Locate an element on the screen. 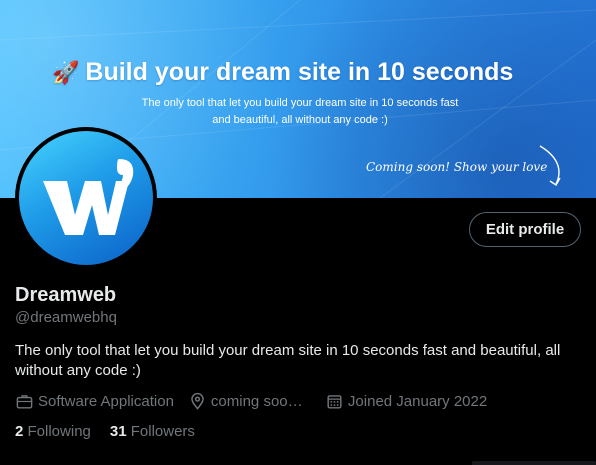 This screenshot has height=465, width=596. avatar is located at coordinates (86, 198).